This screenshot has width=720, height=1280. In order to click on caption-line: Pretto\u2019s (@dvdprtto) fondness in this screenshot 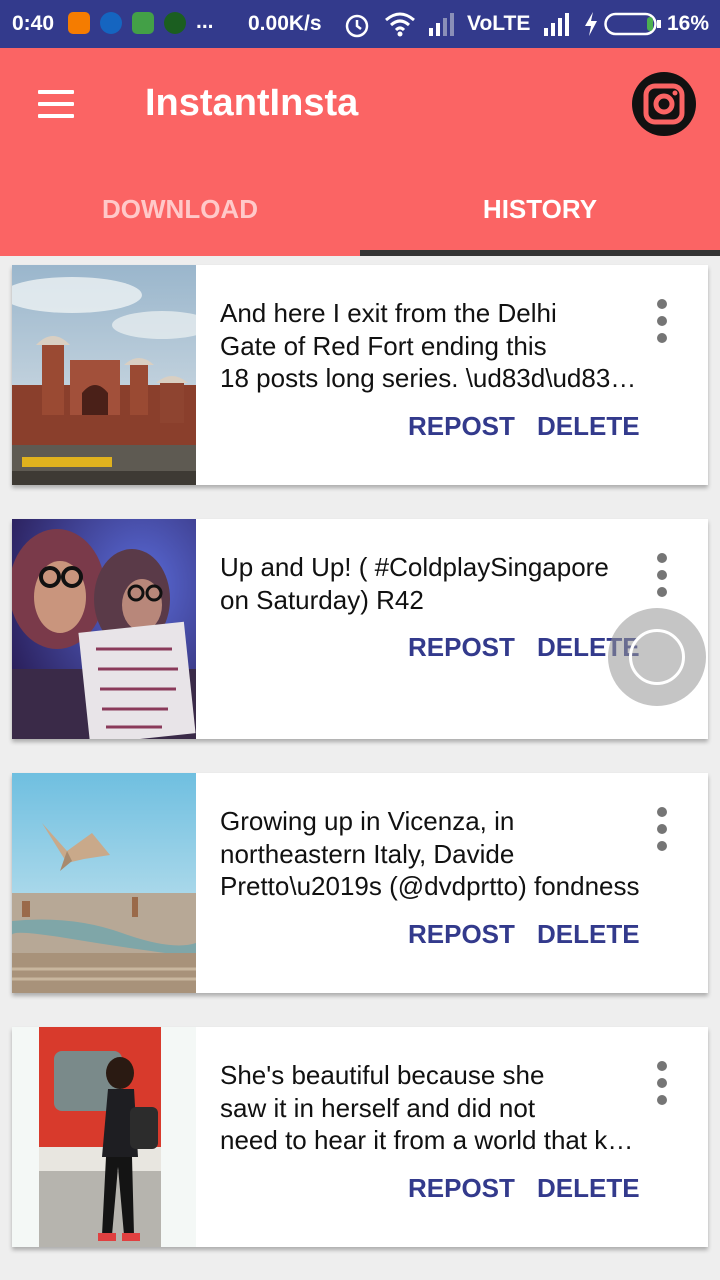, I will do `click(430, 886)`.